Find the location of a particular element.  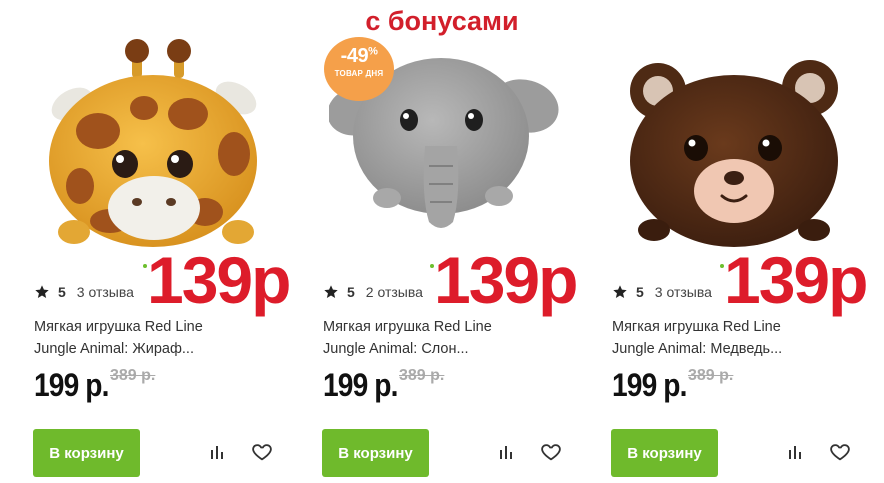

product-name-link: Мягкая игрушка Red Line Jungle Animal is located at coordinates (732, 338).